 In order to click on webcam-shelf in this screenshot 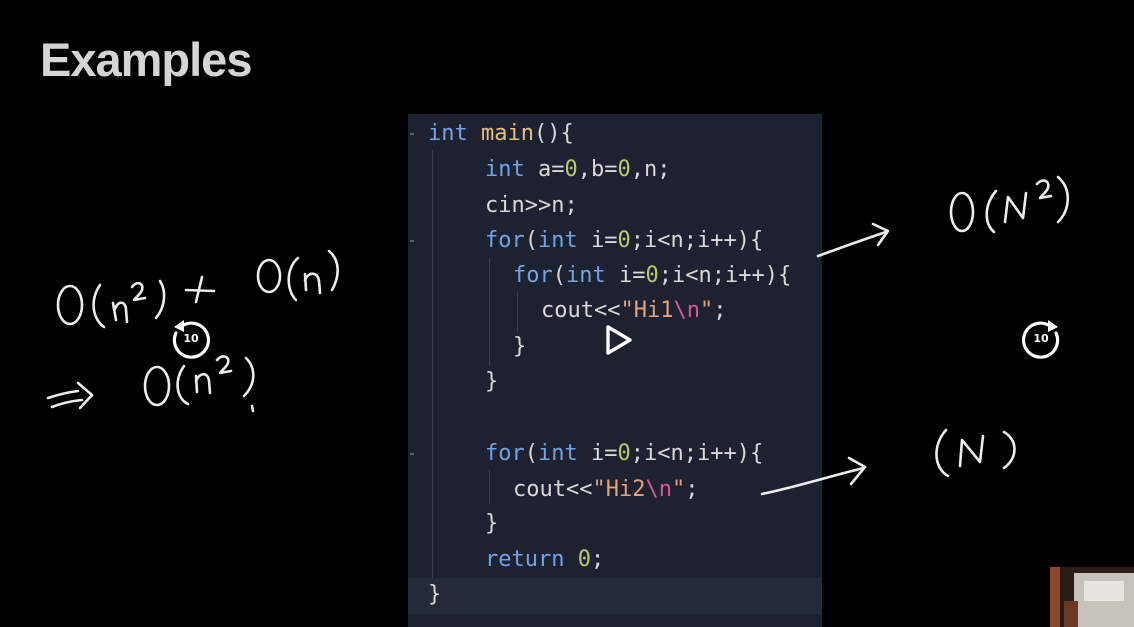, I will do `click(1055, 597)`.